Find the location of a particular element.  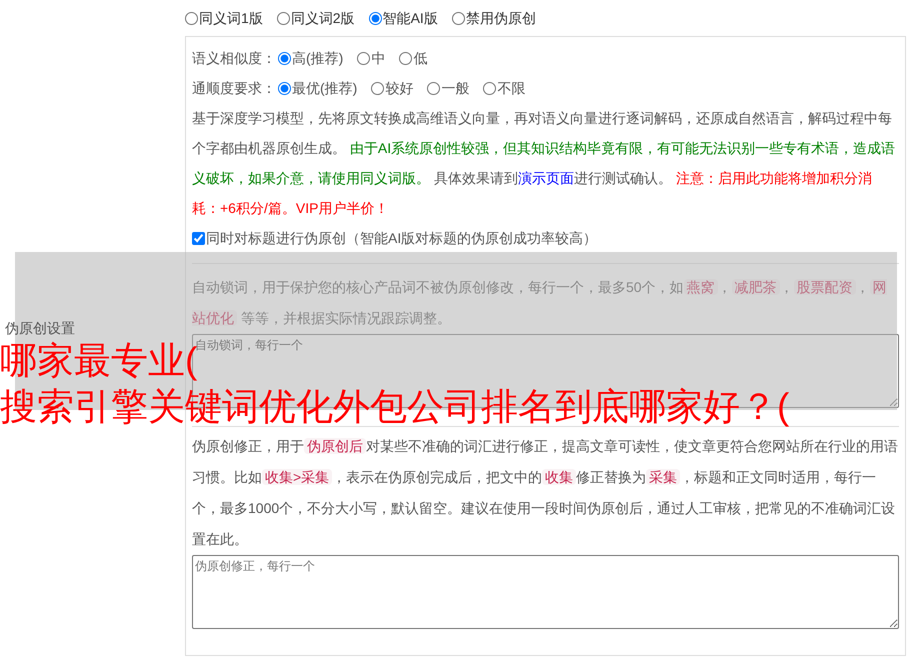

radio-label: 最优(推荐) is located at coordinates (325, 88).